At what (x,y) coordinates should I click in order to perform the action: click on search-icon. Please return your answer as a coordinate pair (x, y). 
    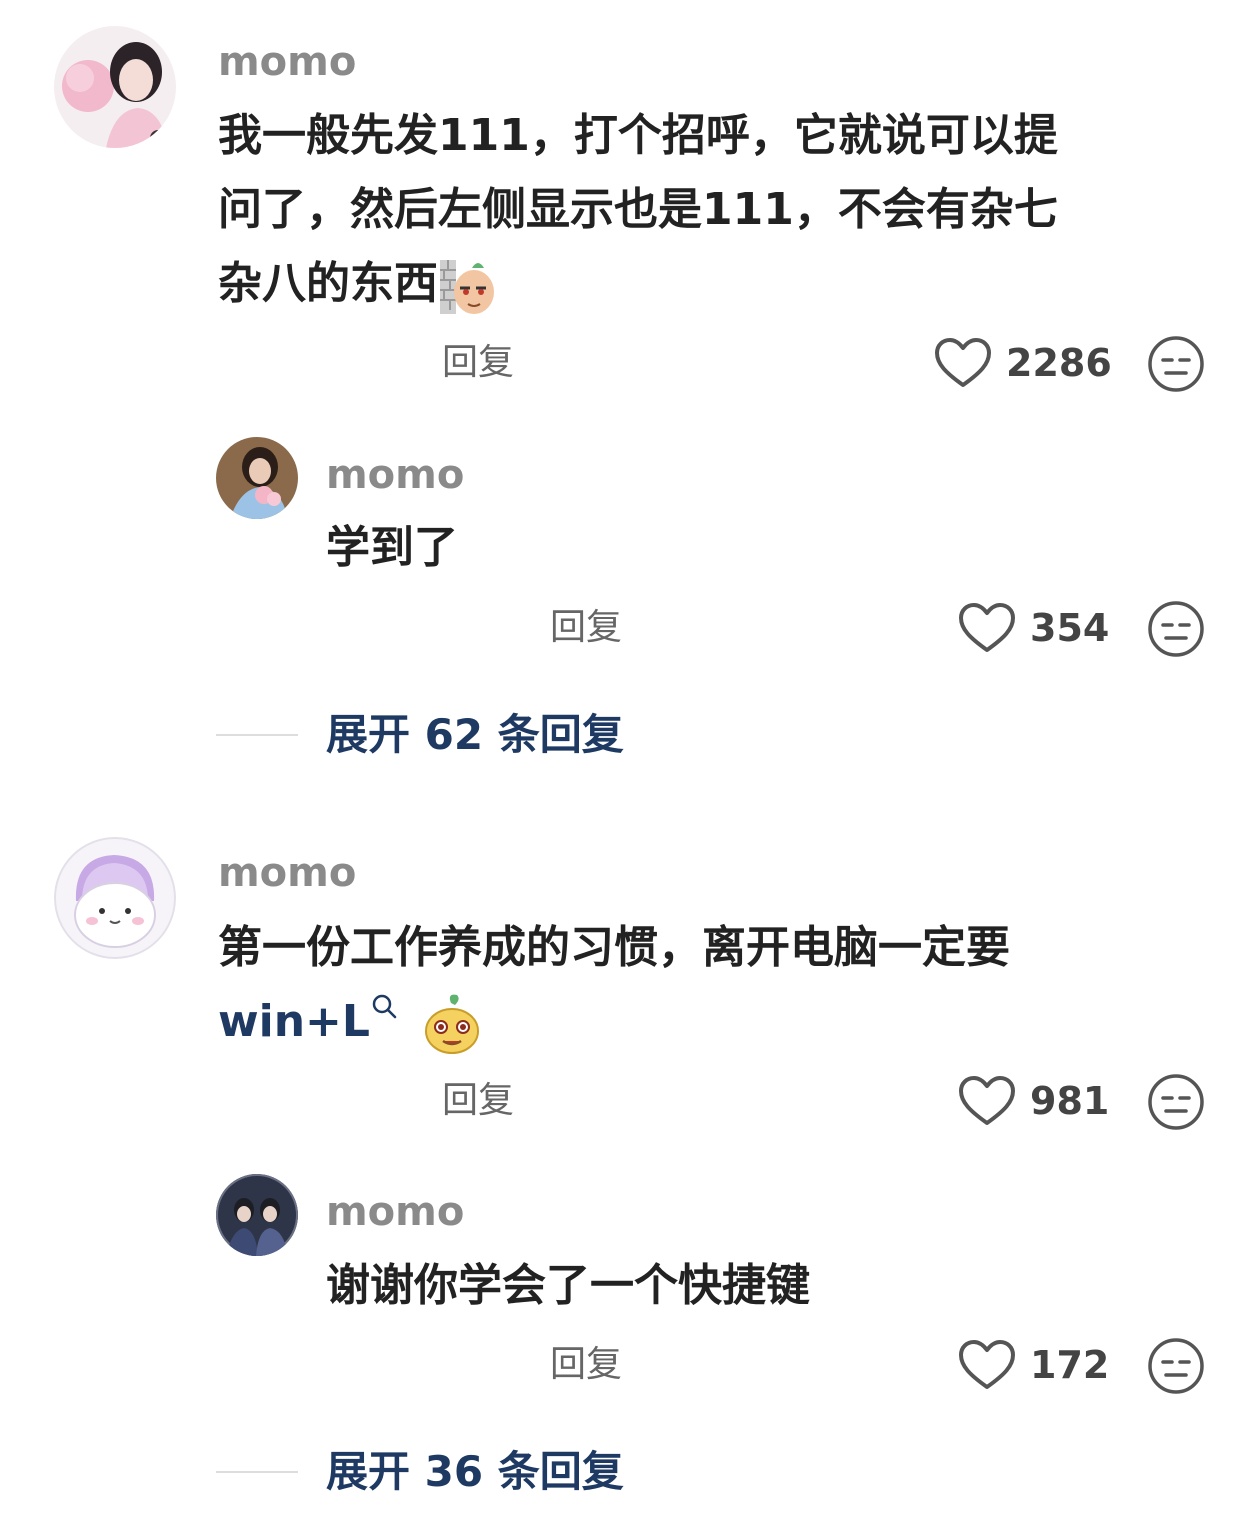
    Looking at the image, I should click on (384, 1006).